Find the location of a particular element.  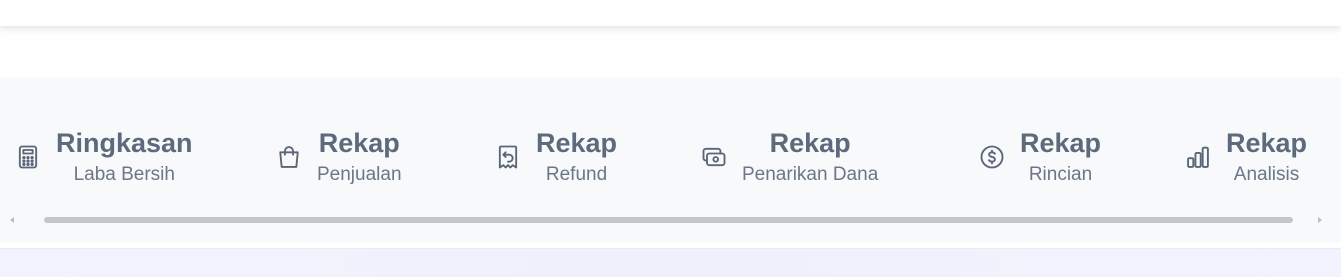

tab-rekap-penjualan: Rekap Penjualan is located at coordinates (338, 157).